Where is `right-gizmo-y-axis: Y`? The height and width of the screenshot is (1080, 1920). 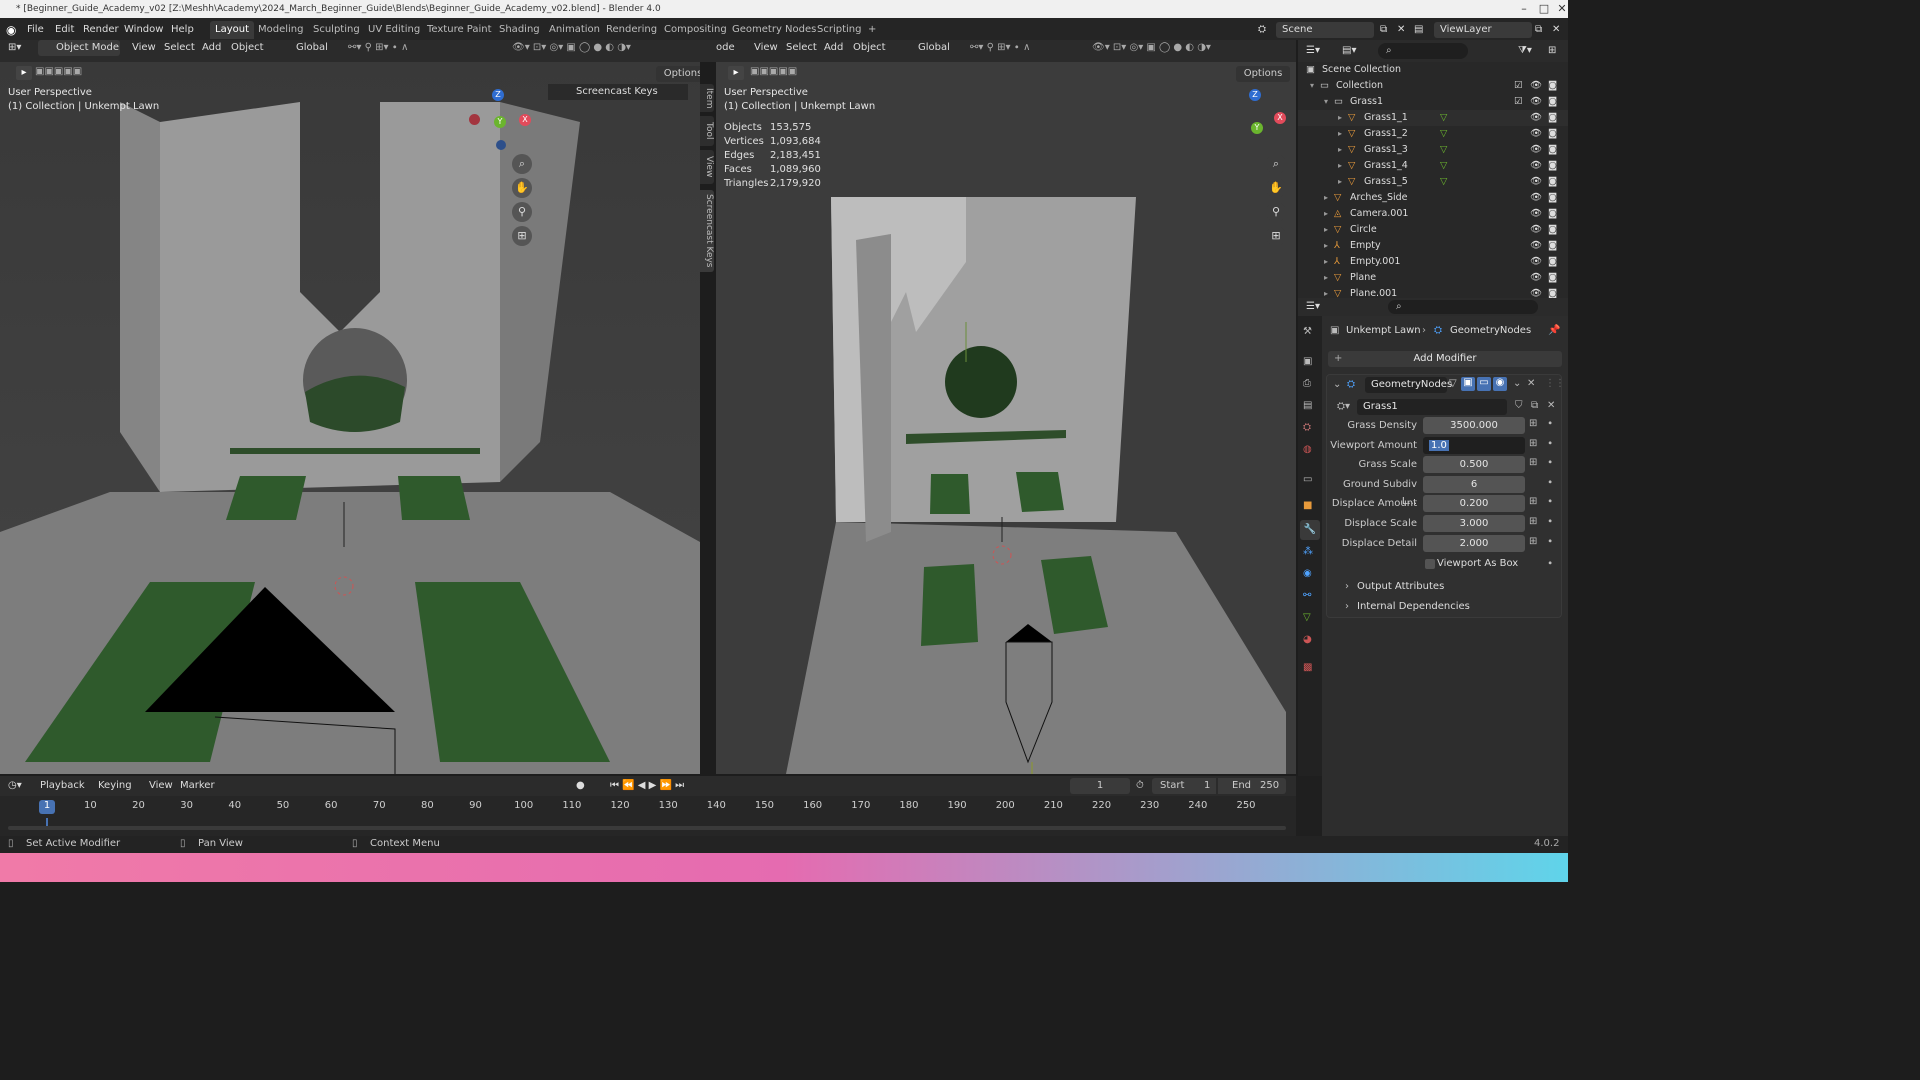
right-gizmo-y-axis: Y is located at coordinates (1257, 128).